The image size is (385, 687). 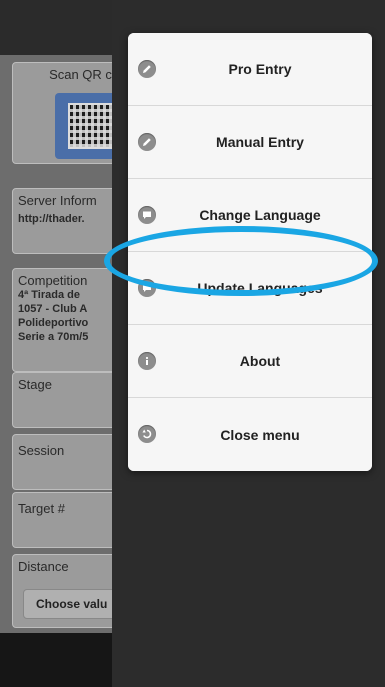 What do you see at coordinates (260, 361) in the screenshot?
I see `menu-item-label: About` at bounding box center [260, 361].